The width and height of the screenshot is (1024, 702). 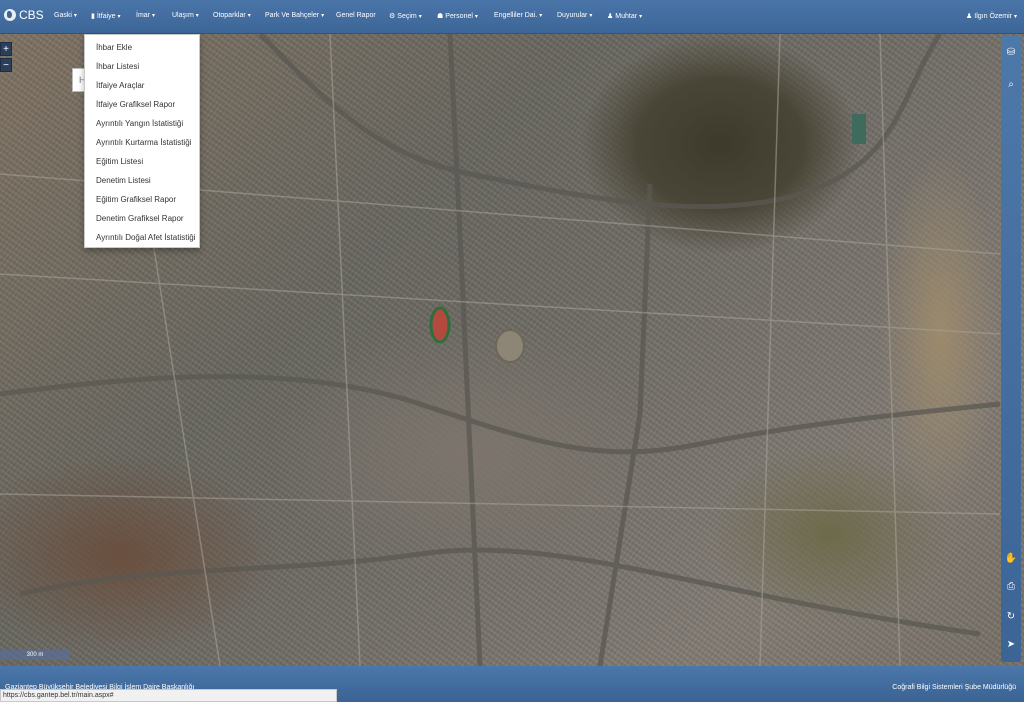 I want to click on menu-item: İtfaiye Araçlar, so click(x=120, y=85).